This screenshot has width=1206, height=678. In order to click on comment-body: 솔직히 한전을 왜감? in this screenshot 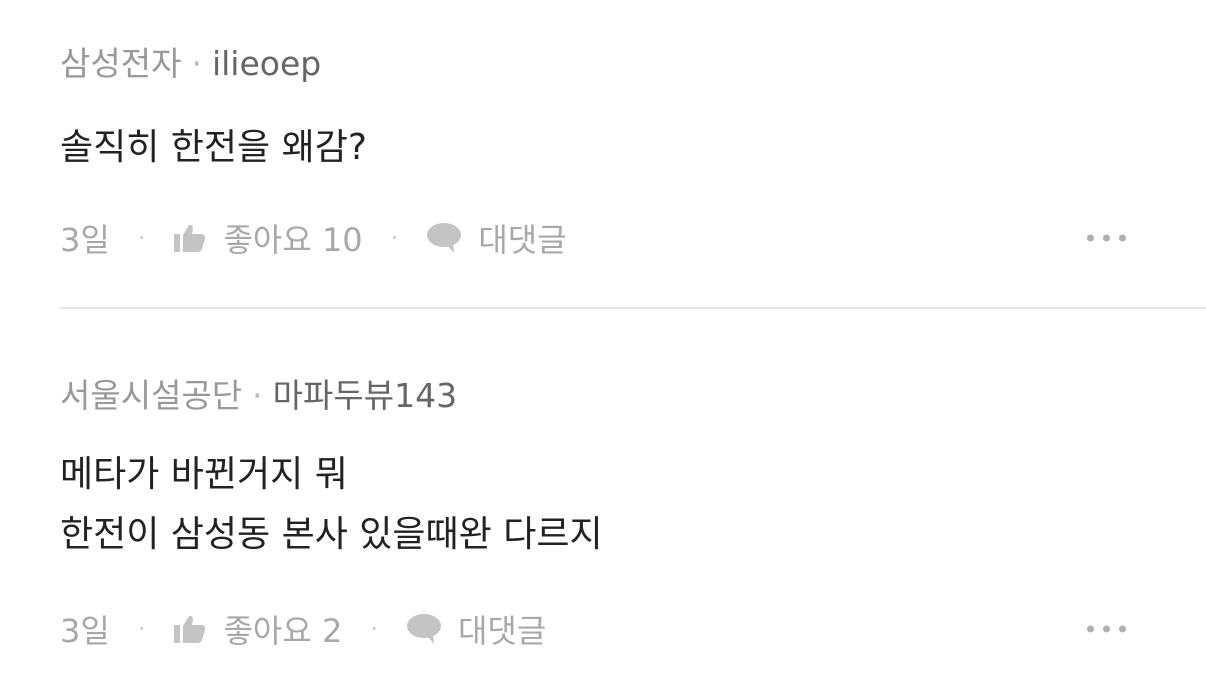, I will do `click(213, 148)`.